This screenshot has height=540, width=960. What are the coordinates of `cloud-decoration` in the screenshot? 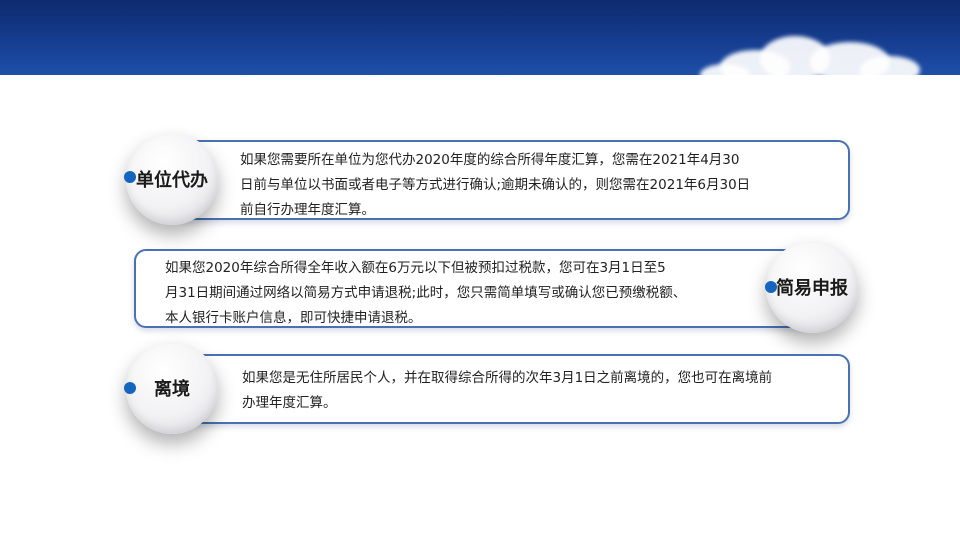 It's located at (820, 51).